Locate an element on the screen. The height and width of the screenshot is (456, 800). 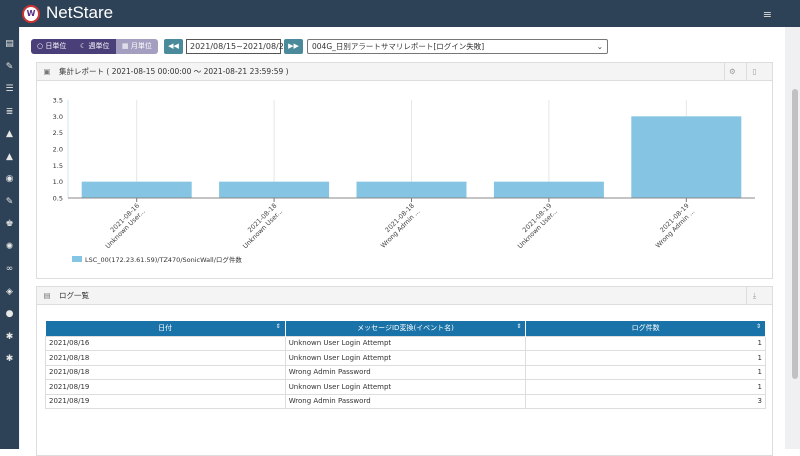
table-row: 2021/08/18 Wrong Admin Password 1 is located at coordinates (405, 372).